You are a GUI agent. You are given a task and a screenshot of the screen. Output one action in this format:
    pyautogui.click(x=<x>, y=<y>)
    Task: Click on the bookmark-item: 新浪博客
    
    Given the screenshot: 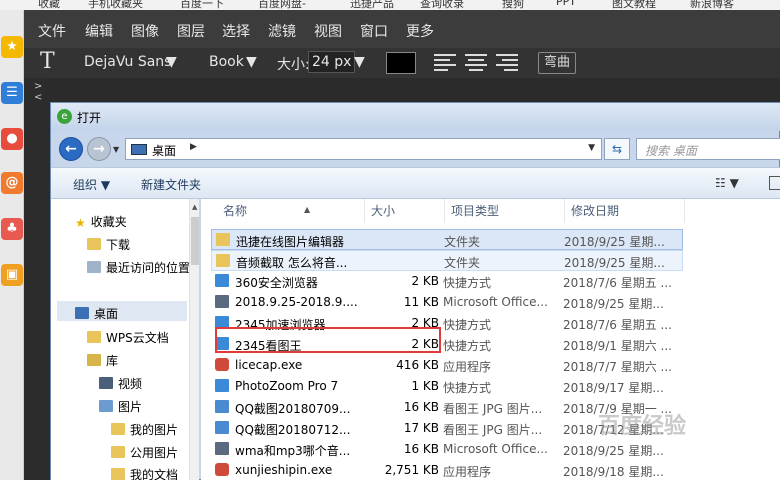 What is the action you would take?
    pyautogui.click(x=712, y=5)
    